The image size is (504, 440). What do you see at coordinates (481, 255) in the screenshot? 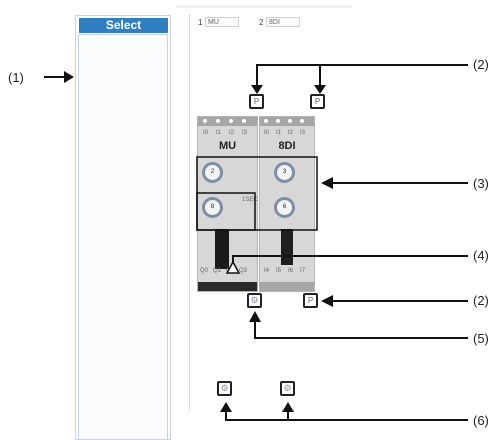
I see `callout-4: (4)` at bounding box center [481, 255].